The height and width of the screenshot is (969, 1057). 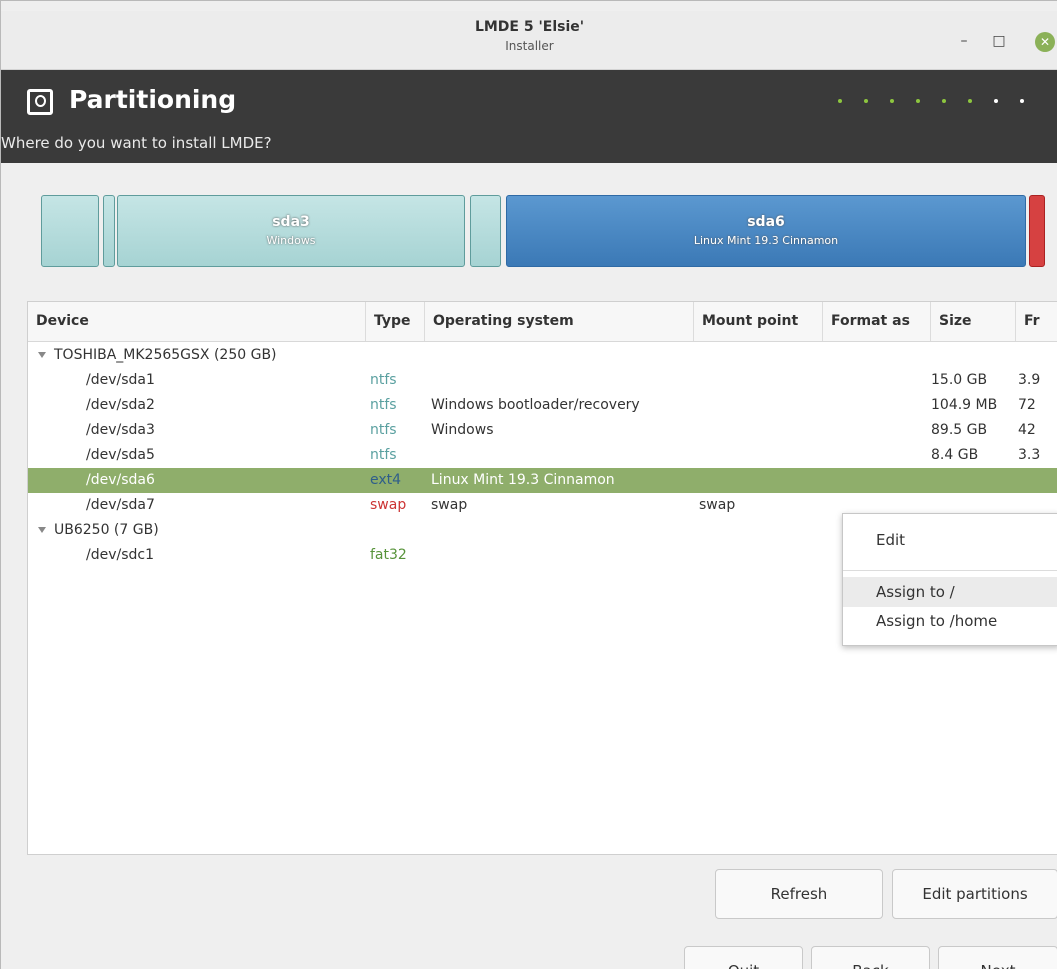 What do you see at coordinates (291, 240) in the screenshot?
I see `segment-label: Windows` at bounding box center [291, 240].